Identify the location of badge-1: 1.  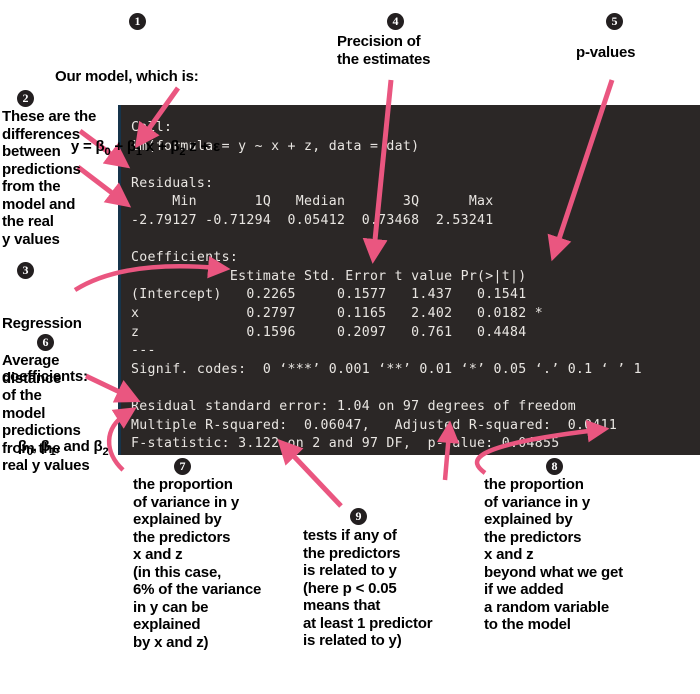
(137, 21).